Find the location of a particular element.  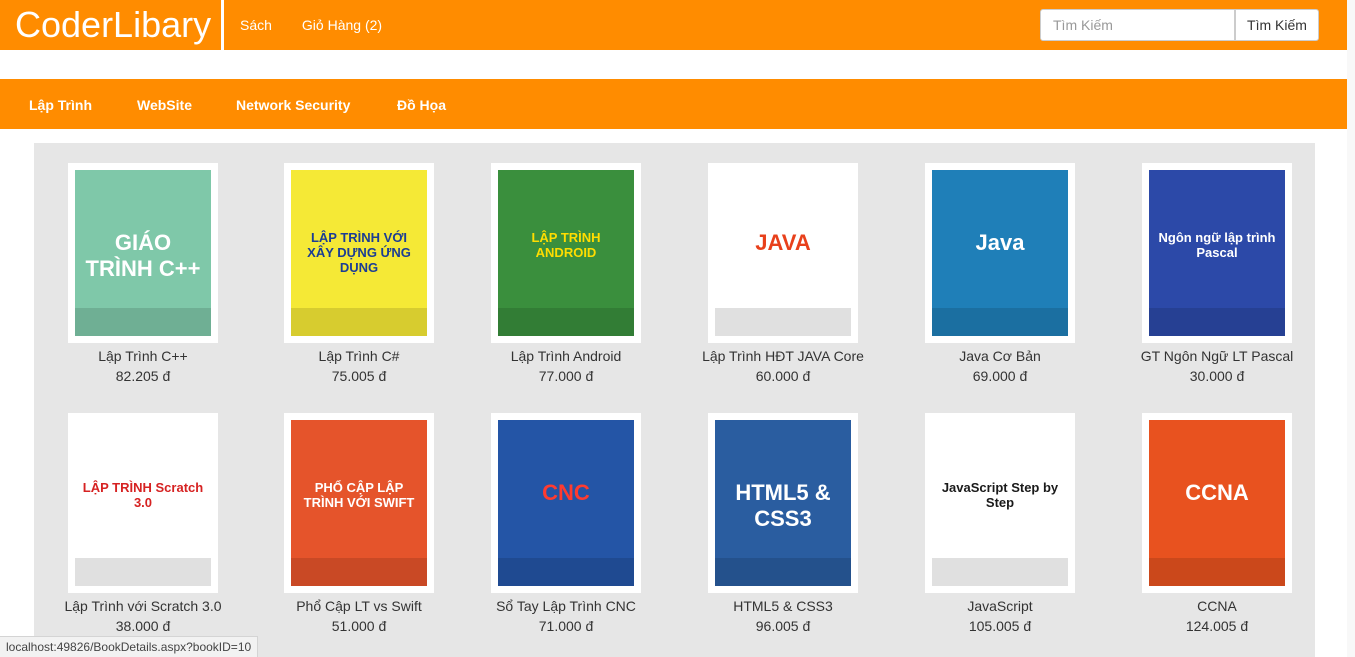

category-network-security: Network Security is located at coordinates (293, 105).